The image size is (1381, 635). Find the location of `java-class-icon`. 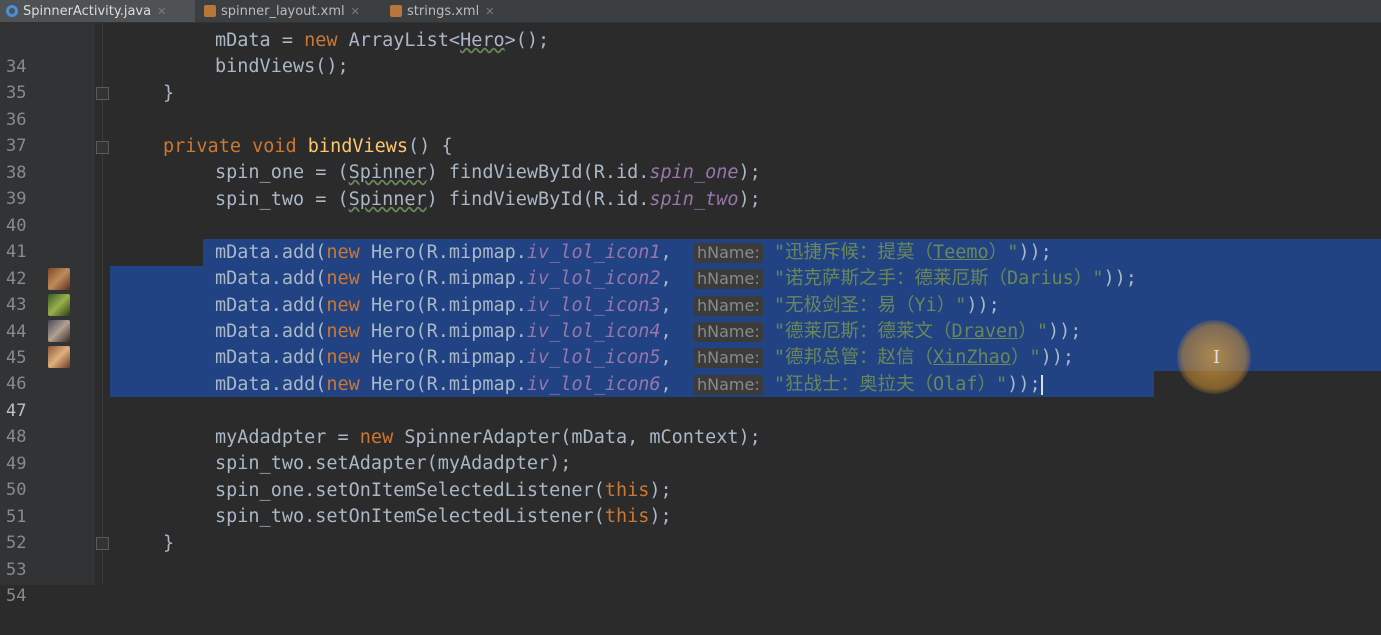

java-class-icon is located at coordinates (12, 11).